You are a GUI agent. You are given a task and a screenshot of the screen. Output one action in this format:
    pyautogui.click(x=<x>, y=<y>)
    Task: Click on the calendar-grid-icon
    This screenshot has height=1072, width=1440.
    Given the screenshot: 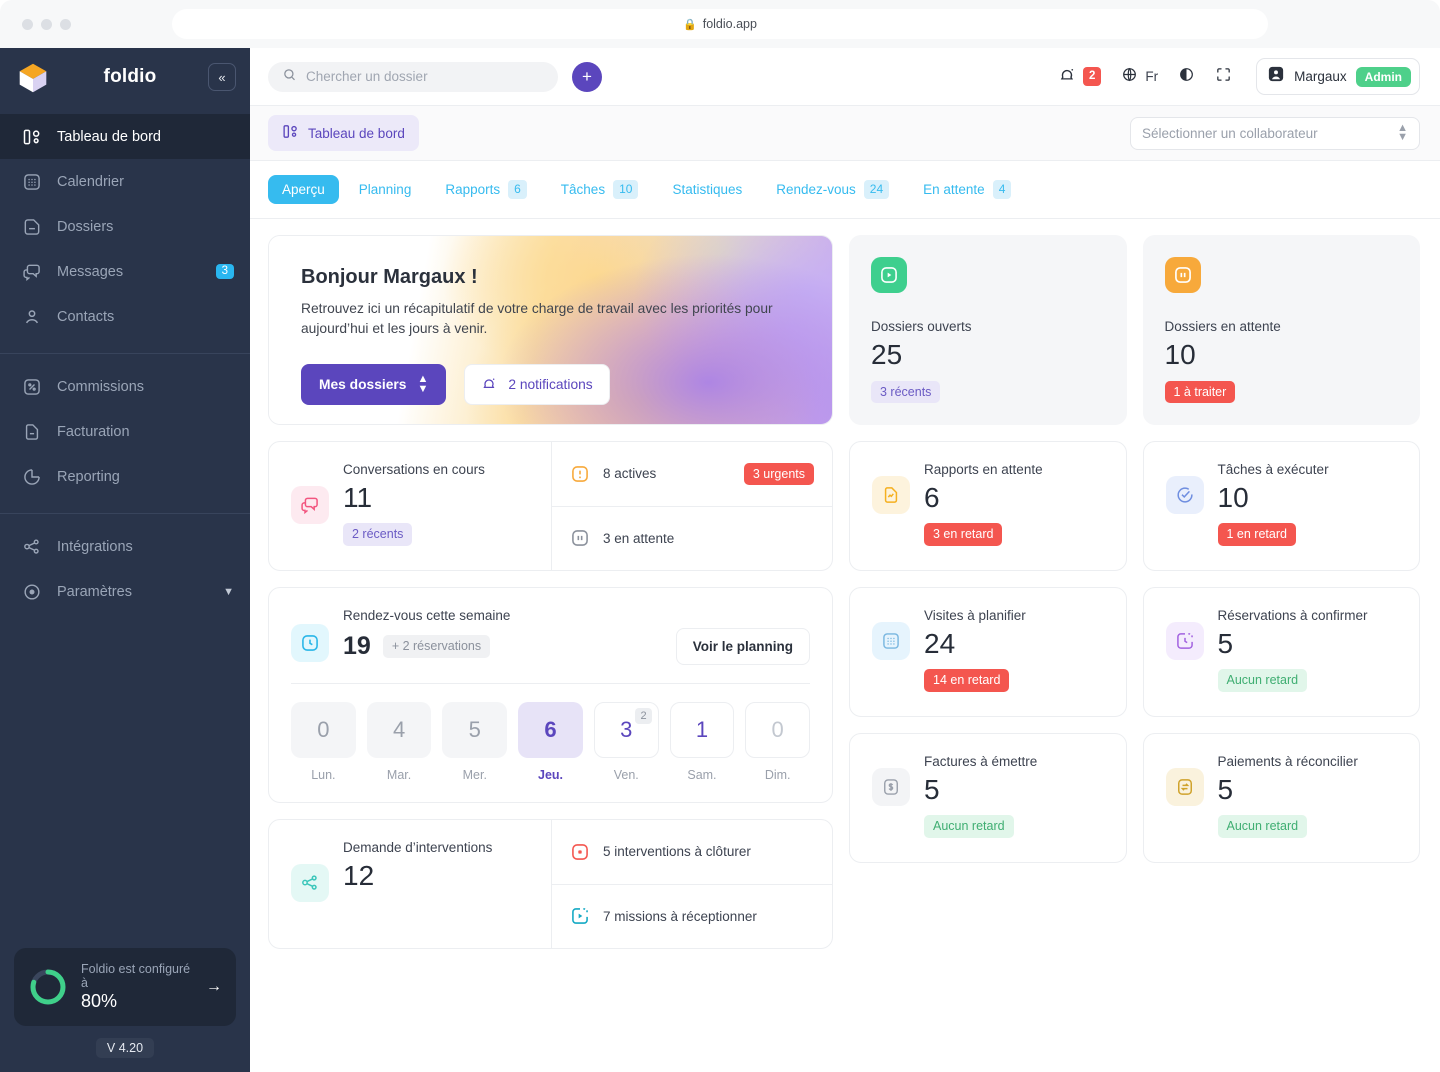 What is the action you would take?
    pyautogui.click(x=891, y=641)
    